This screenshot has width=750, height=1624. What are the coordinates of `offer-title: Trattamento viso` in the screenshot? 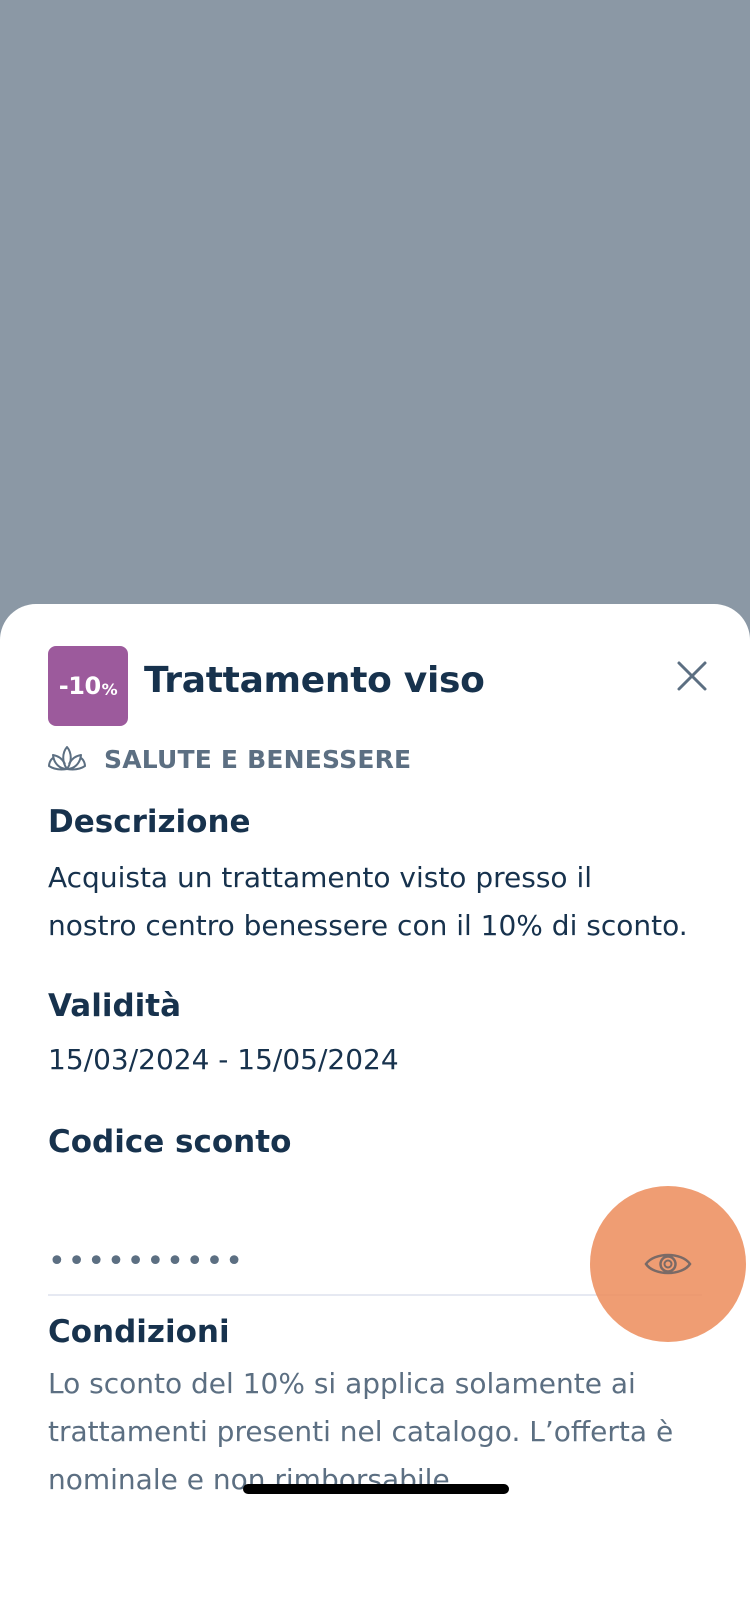 It's located at (314, 680).